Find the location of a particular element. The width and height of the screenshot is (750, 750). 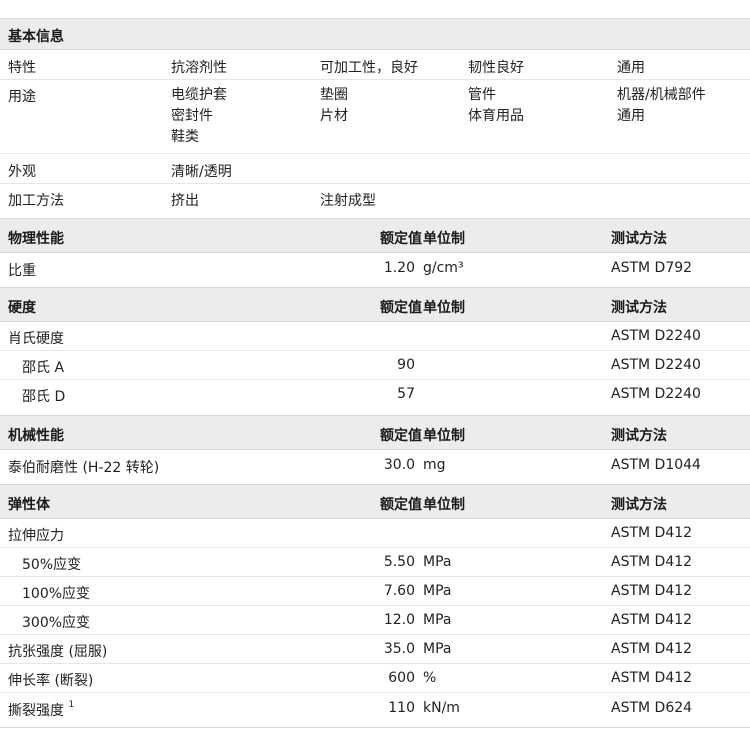

property-value: 110 is located at coordinates (401, 708).